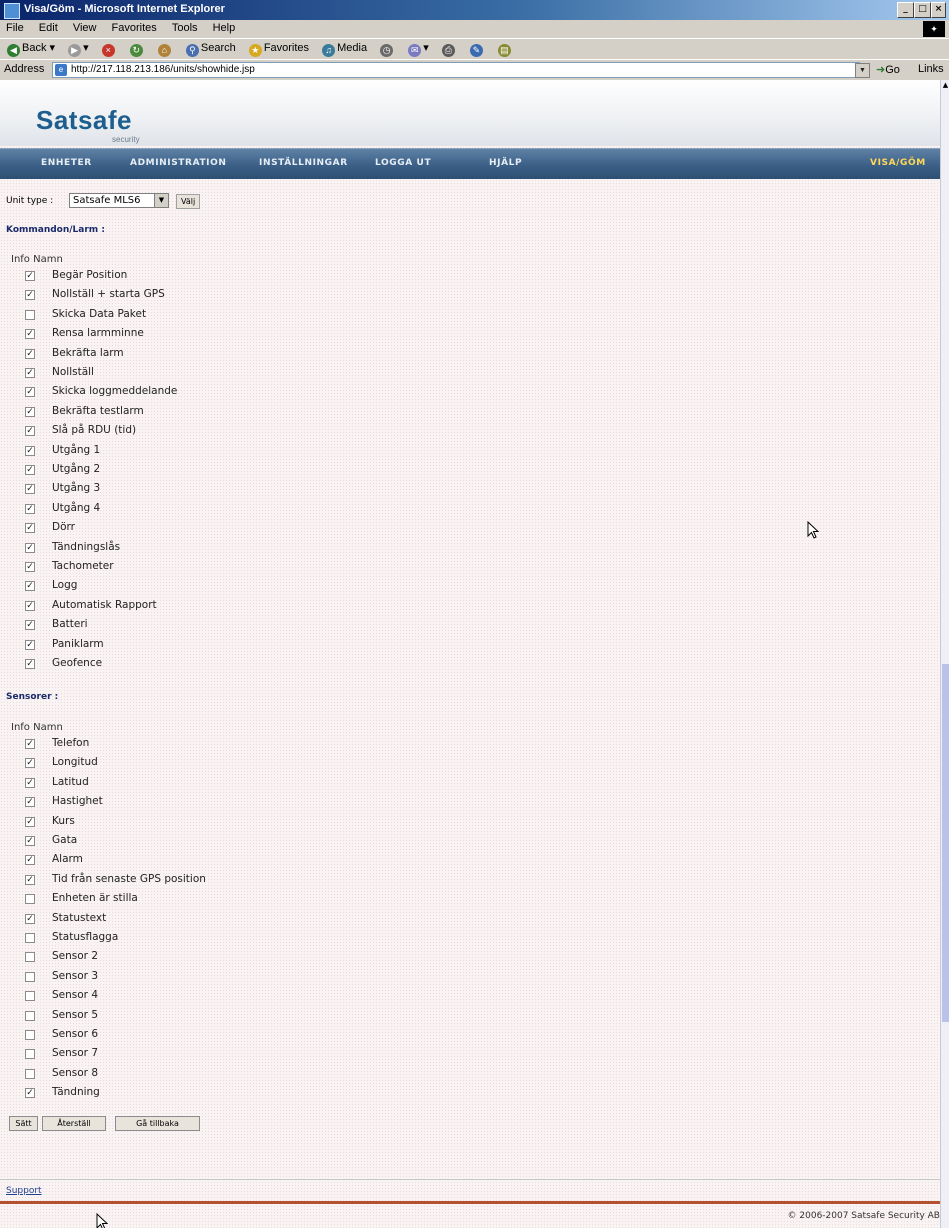 Image resolution: width=949 pixels, height=1228 pixels. What do you see at coordinates (505, 163) in the screenshot?
I see `nav-hjalp: HJÄLP` at bounding box center [505, 163].